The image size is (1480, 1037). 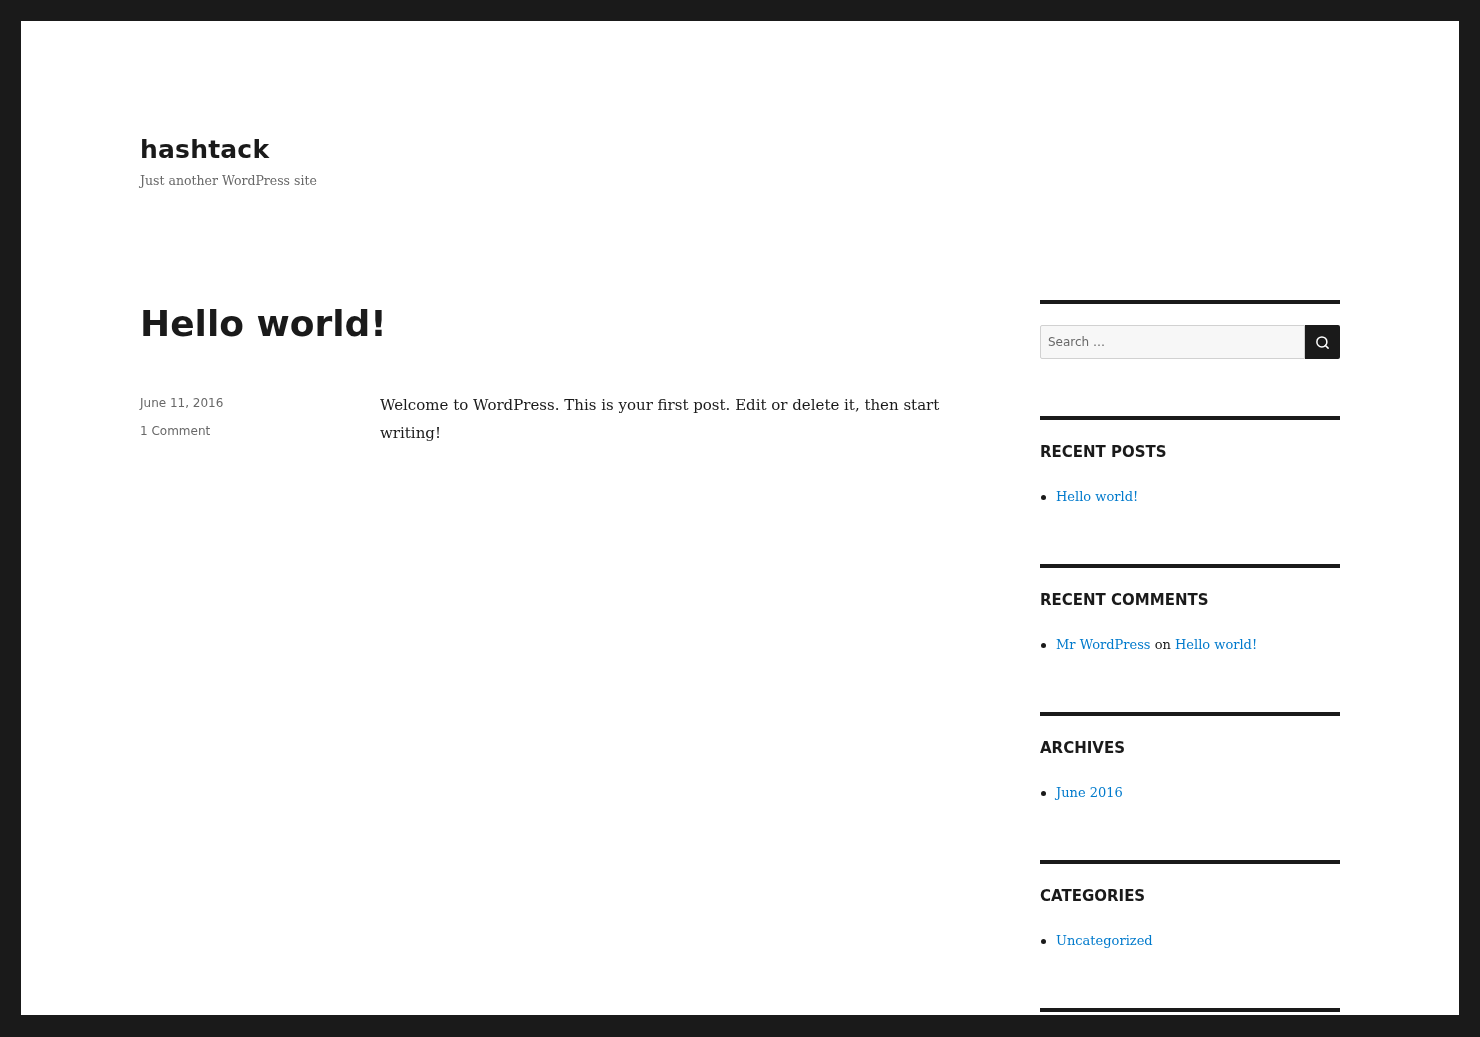 I want to click on comment-entry: Mr WordPress on Hello world!, so click(x=1157, y=645).